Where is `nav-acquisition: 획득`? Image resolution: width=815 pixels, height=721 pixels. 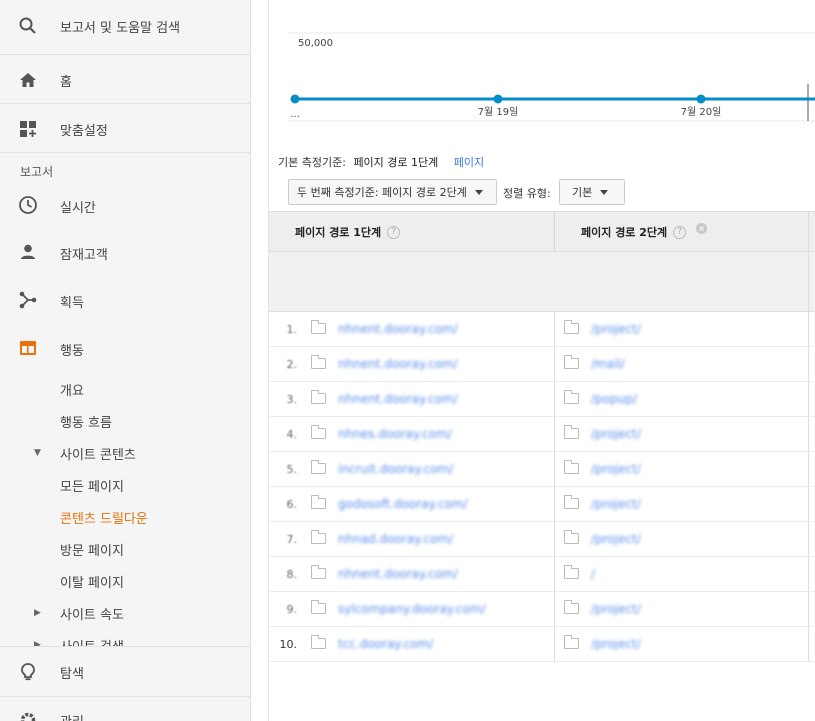
nav-acquisition: 획득 is located at coordinates (125, 300).